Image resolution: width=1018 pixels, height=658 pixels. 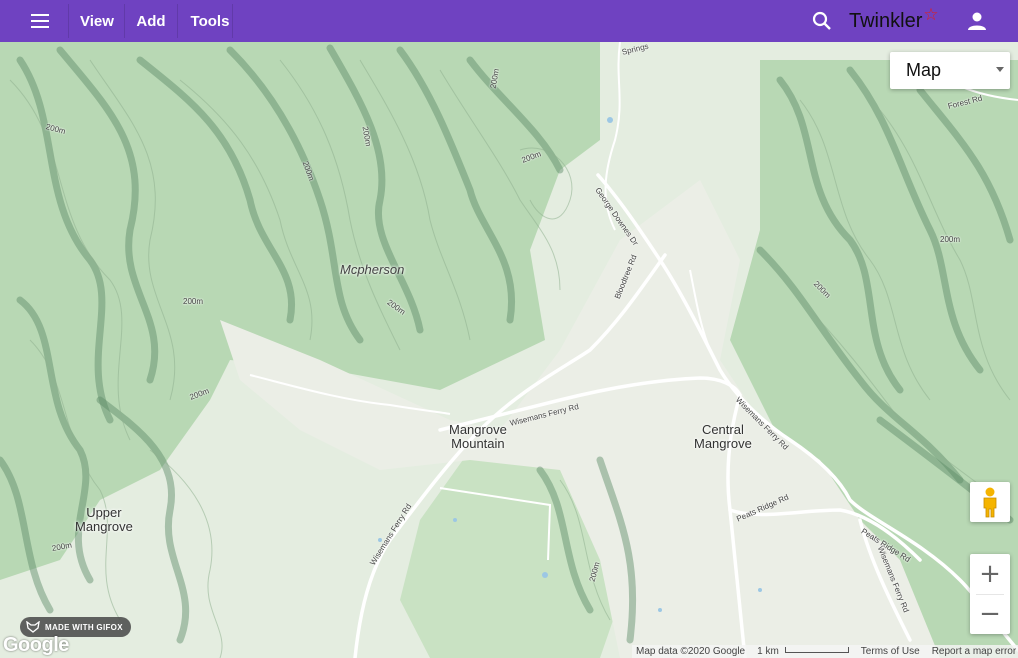 I want to click on map-data-text: Map data ©2020 Google, so click(x=690, y=651).